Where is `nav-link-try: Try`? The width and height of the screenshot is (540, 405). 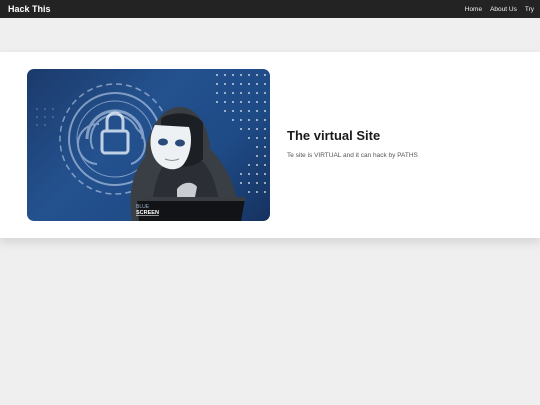 nav-link-try: Try is located at coordinates (529, 9).